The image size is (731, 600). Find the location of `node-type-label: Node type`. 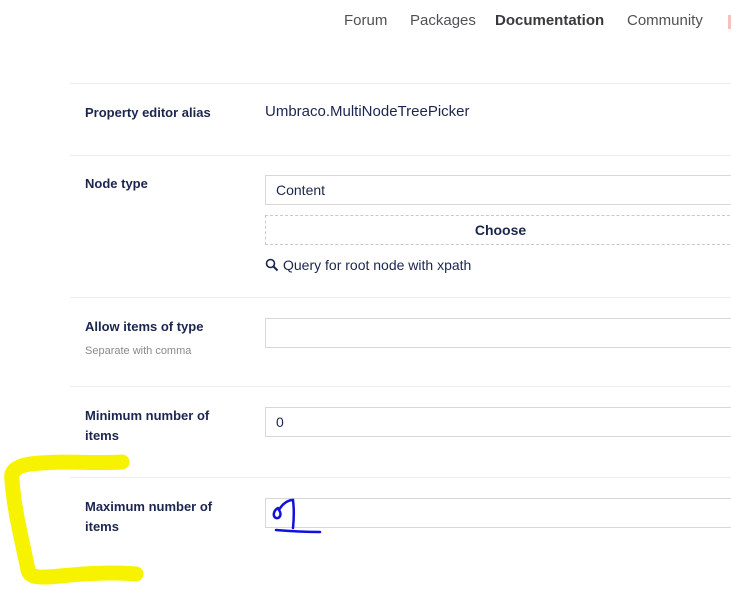

node-type-label: Node type is located at coordinates (116, 183).